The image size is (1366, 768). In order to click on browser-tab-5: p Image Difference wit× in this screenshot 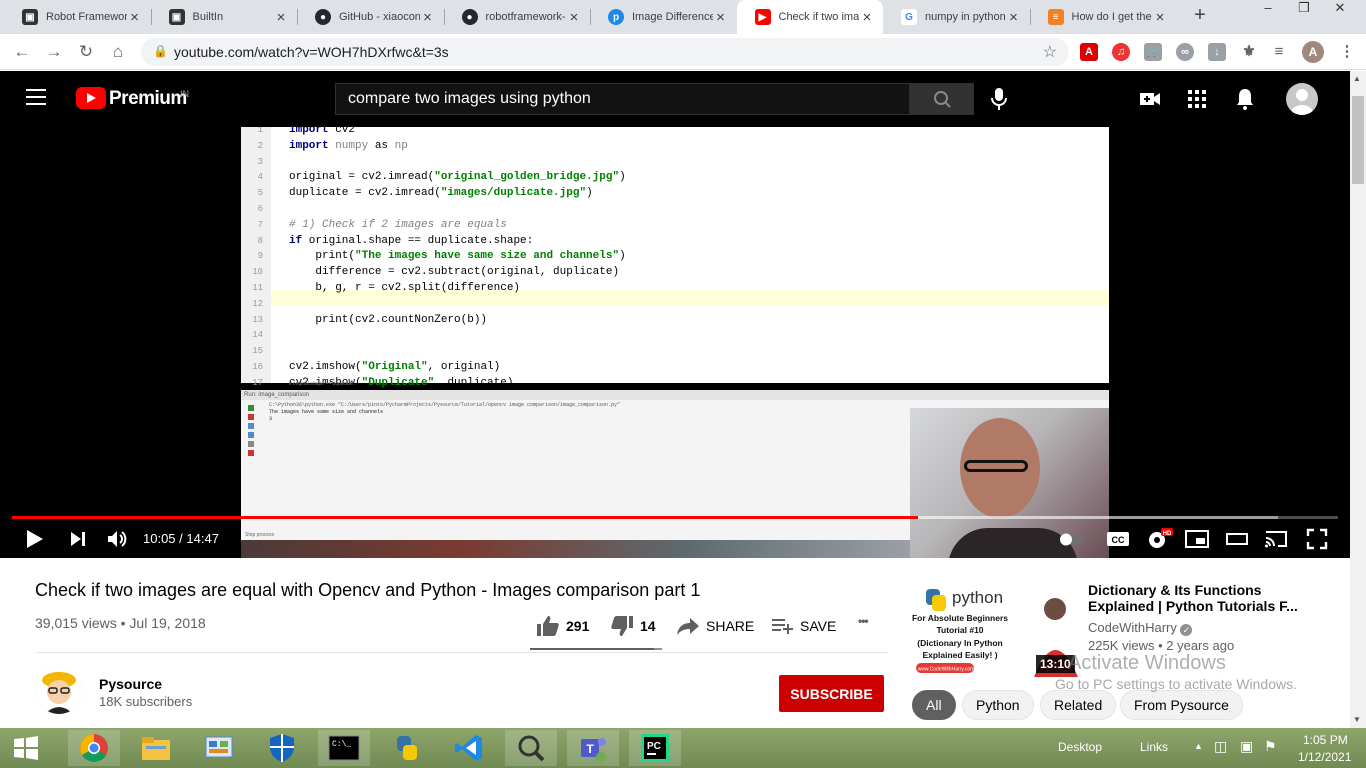, I will do `click(663, 17)`.